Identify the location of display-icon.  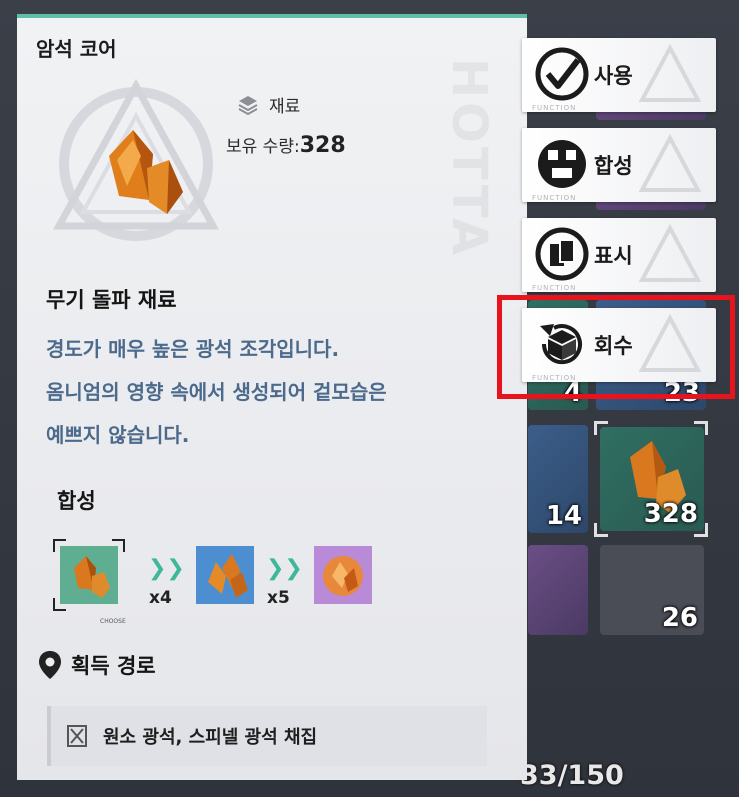
(562, 254).